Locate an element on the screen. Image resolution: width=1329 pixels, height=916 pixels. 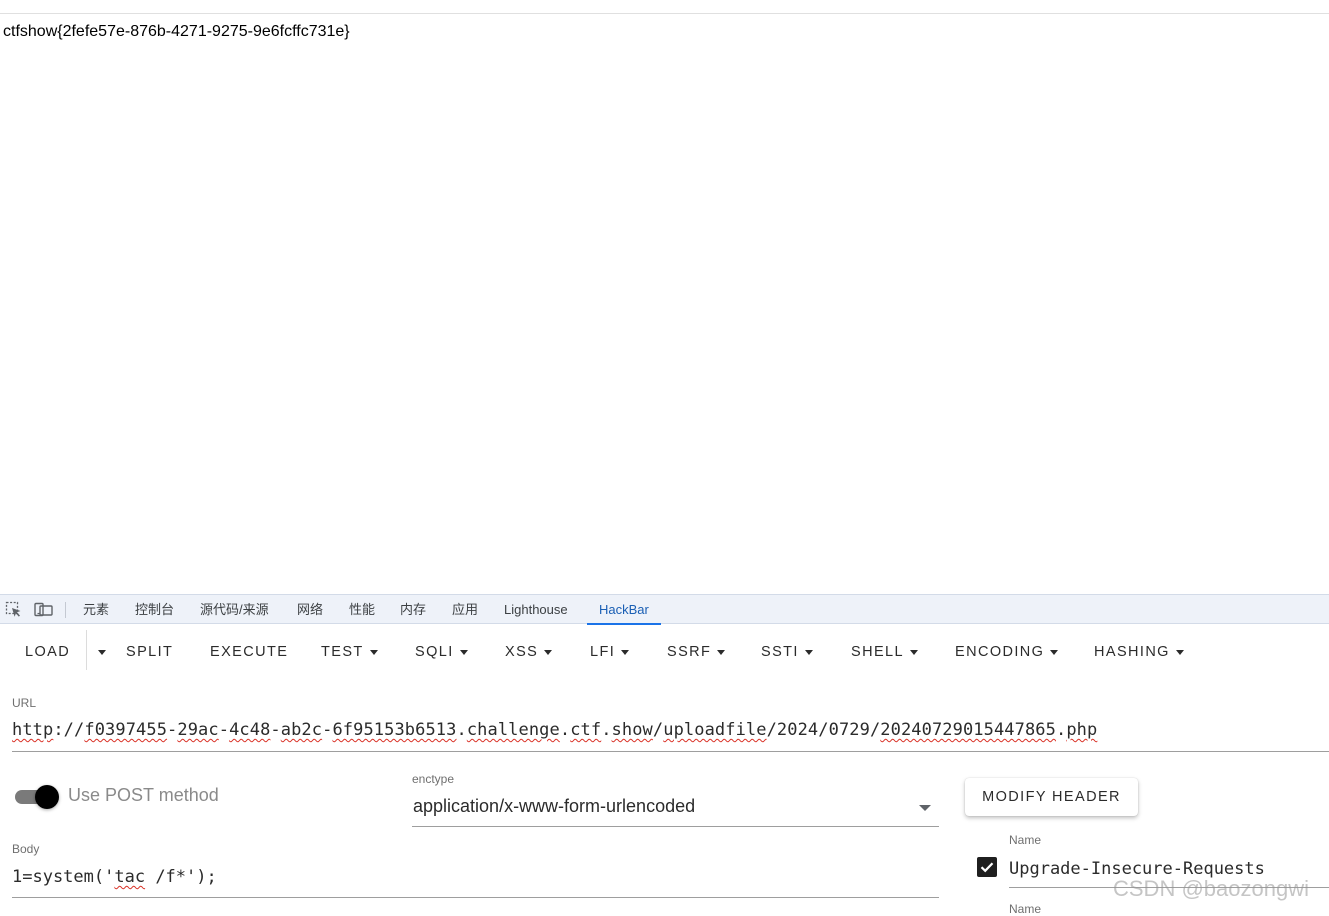
test-label: TEST is located at coordinates (342, 652).